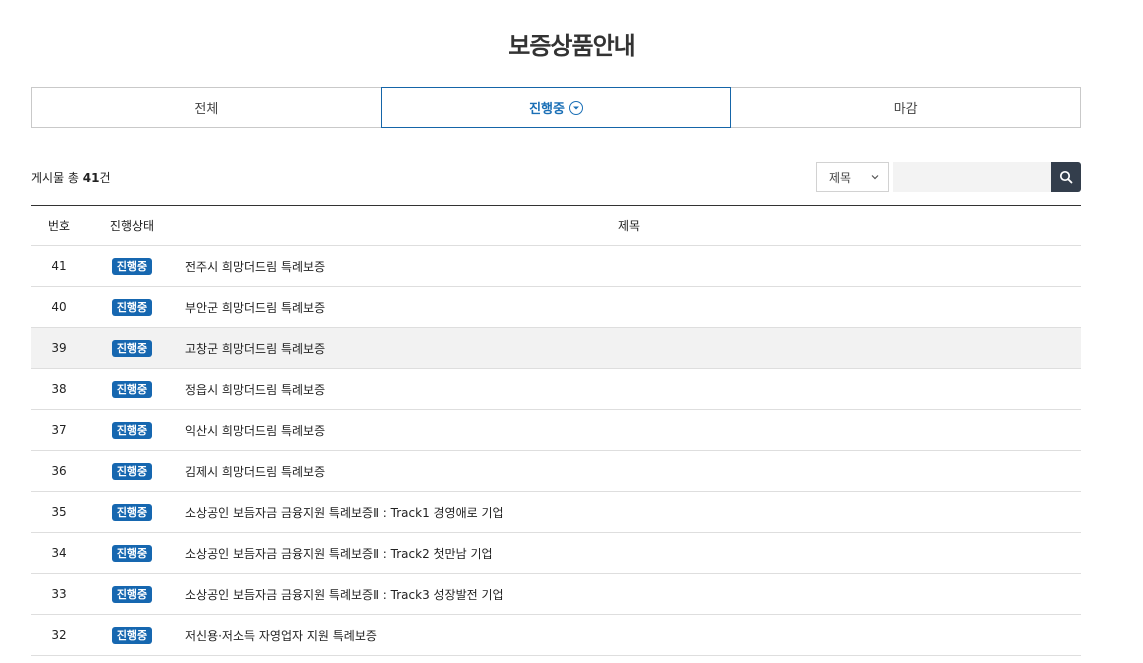 This screenshot has width=1143, height=663. I want to click on tab-closed: 마감, so click(906, 107).